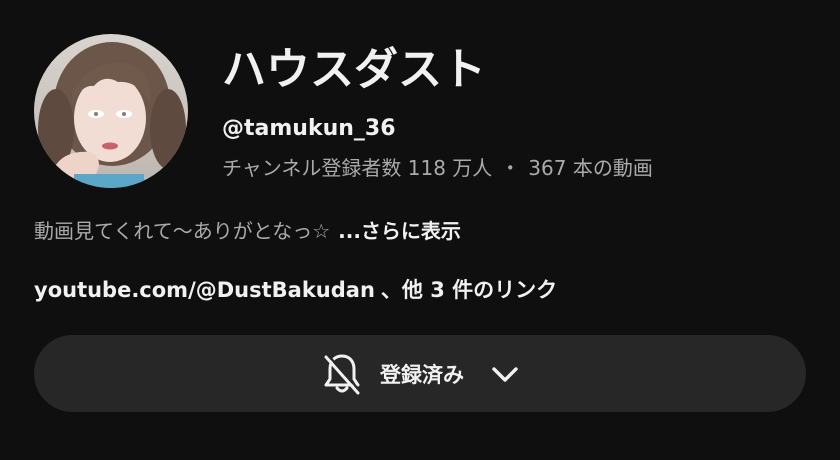 The width and height of the screenshot is (840, 460). What do you see at coordinates (343, 373) in the screenshot?
I see `bell-off-icon` at bounding box center [343, 373].